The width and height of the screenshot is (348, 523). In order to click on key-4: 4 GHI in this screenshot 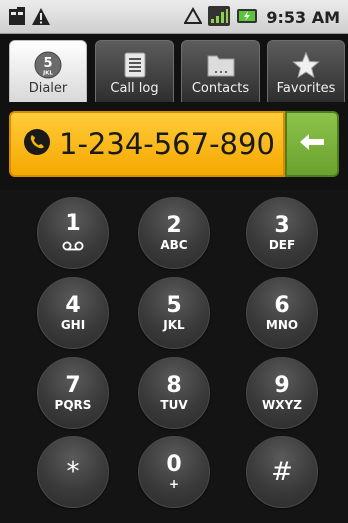, I will do `click(73, 313)`.